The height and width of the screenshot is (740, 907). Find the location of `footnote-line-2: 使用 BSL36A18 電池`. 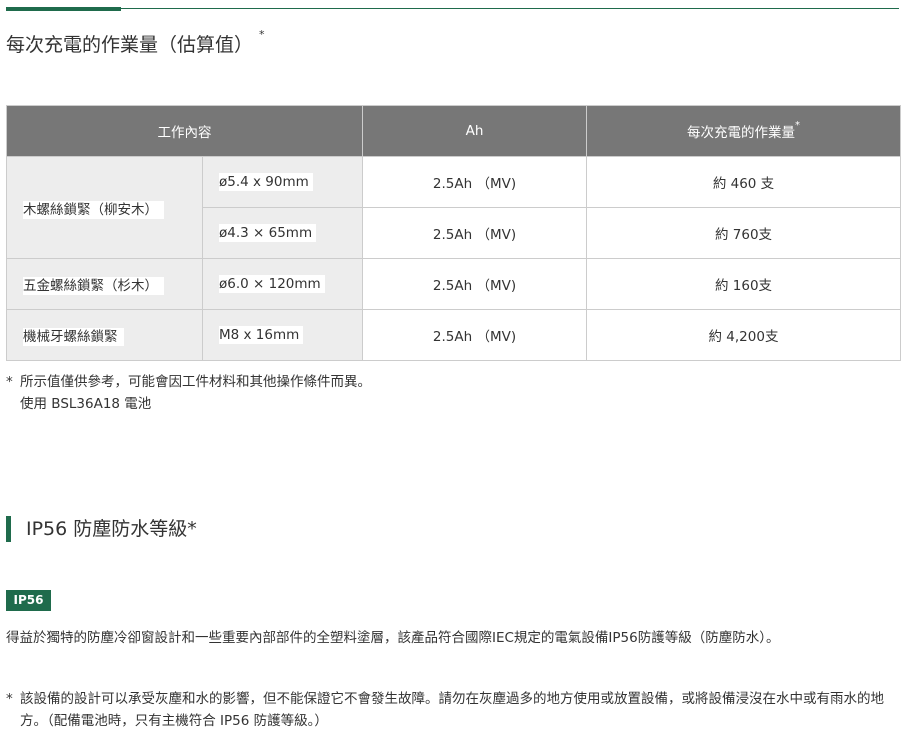

footnote-line-2: 使用 BSL36A18 電池 is located at coordinates (86, 404).